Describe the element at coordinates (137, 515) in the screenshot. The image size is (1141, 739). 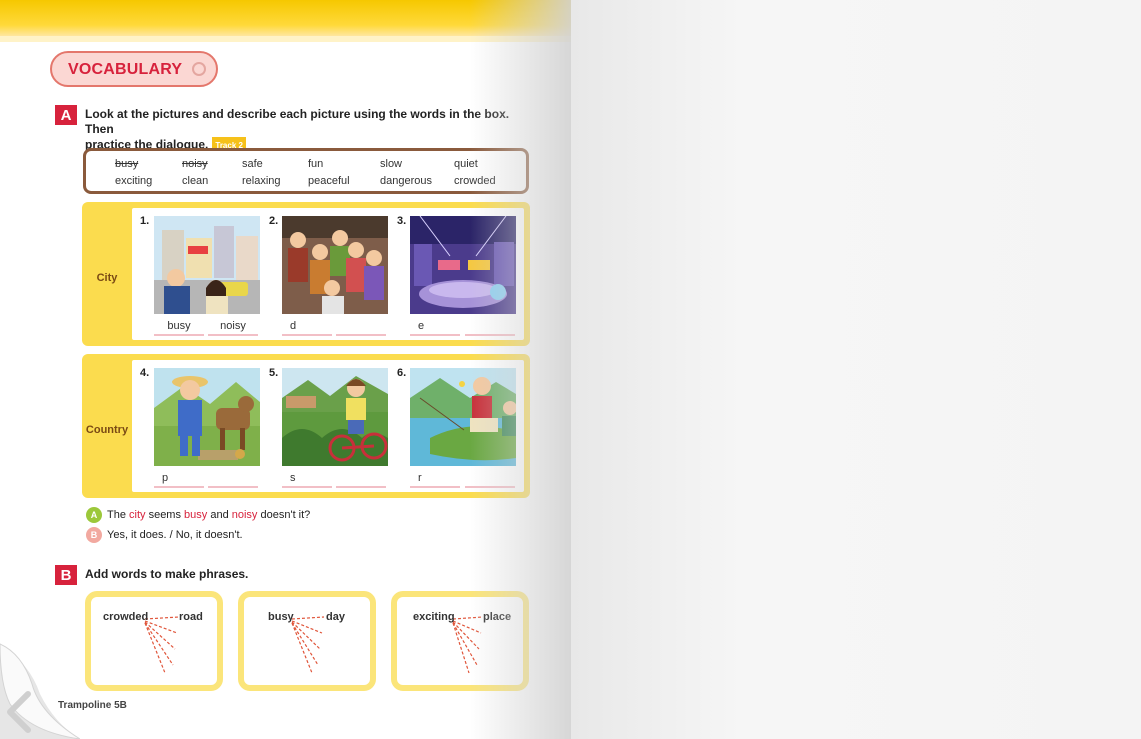
I see `dialogue-keyword: city` at that location.